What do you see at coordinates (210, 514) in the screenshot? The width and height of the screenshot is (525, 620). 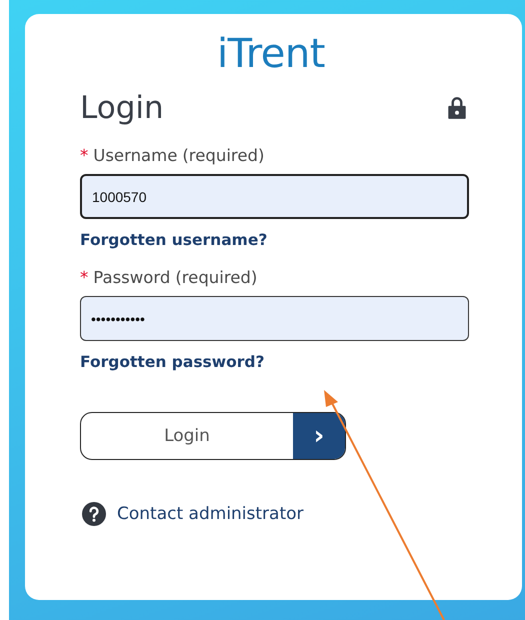 I see `contact-administrator-link: Contact administrator` at bounding box center [210, 514].